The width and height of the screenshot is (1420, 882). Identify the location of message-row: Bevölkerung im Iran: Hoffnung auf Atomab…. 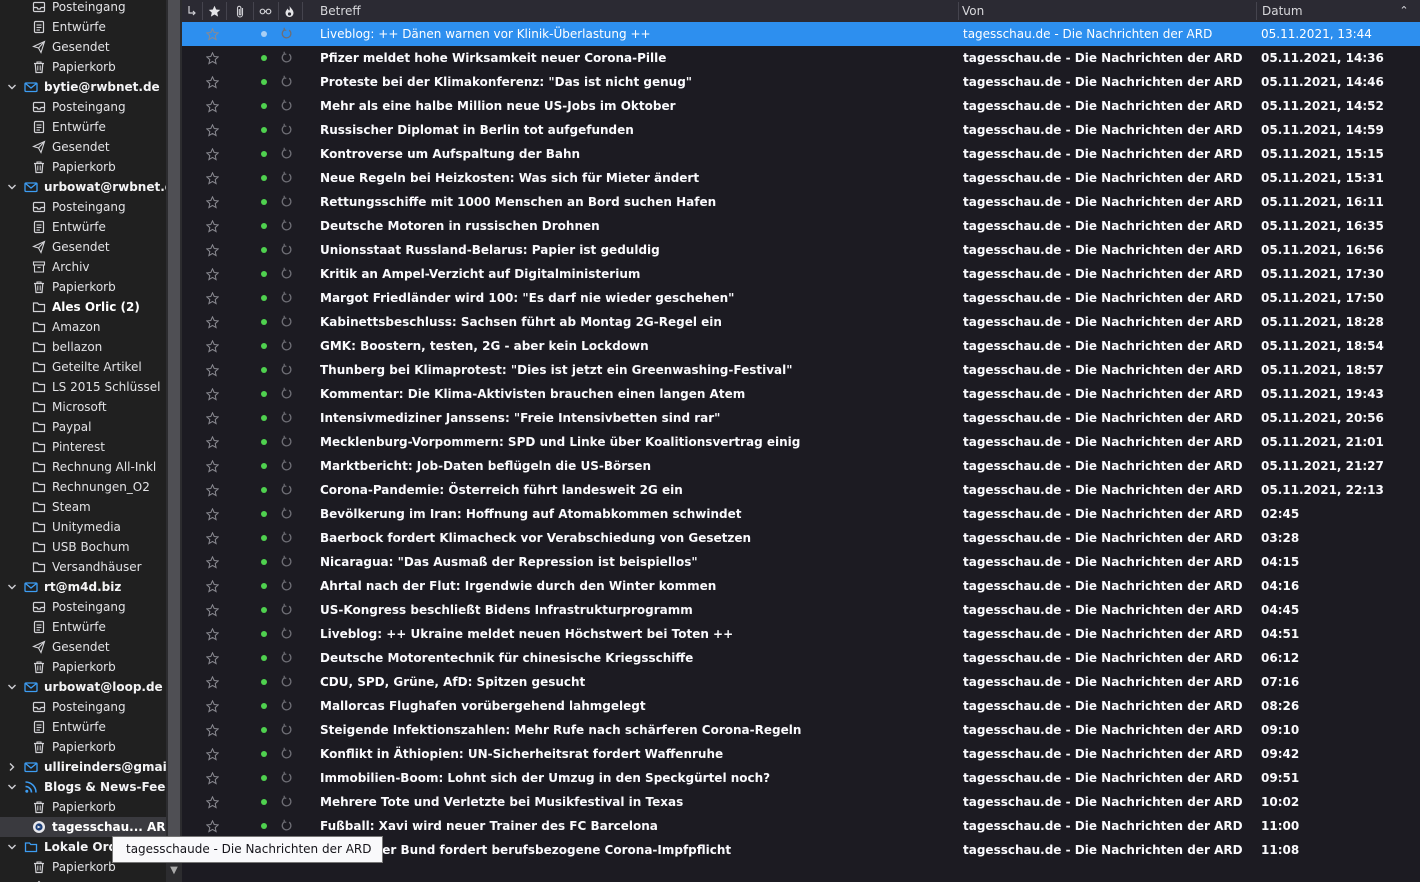
(801, 514).